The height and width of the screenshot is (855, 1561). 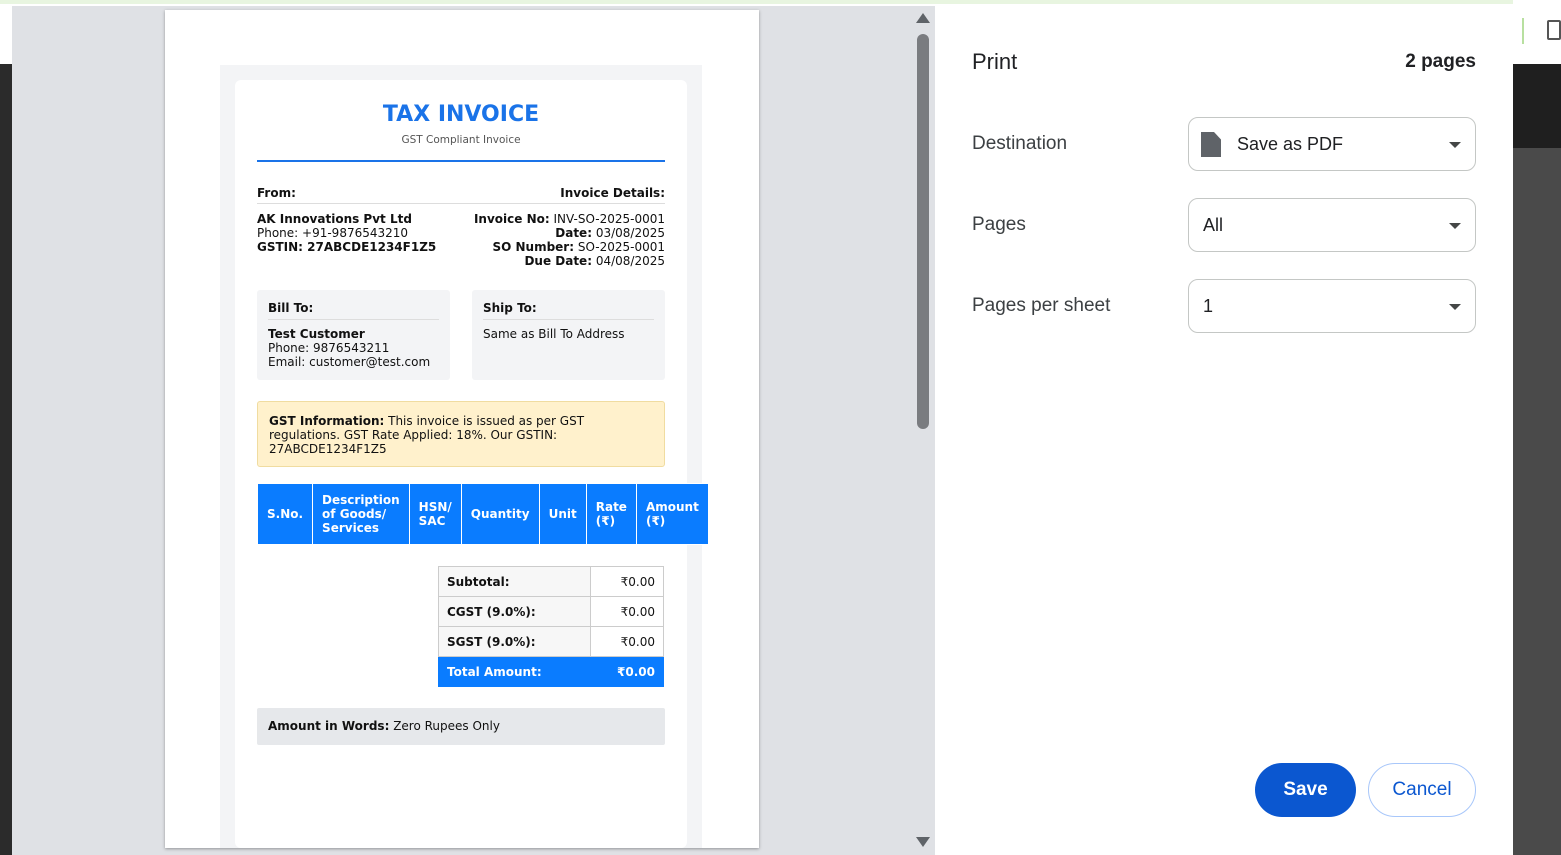 What do you see at coordinates (1211, 144) in the screenshot?
I see `file-icon` at bounding box center [1211, 144].